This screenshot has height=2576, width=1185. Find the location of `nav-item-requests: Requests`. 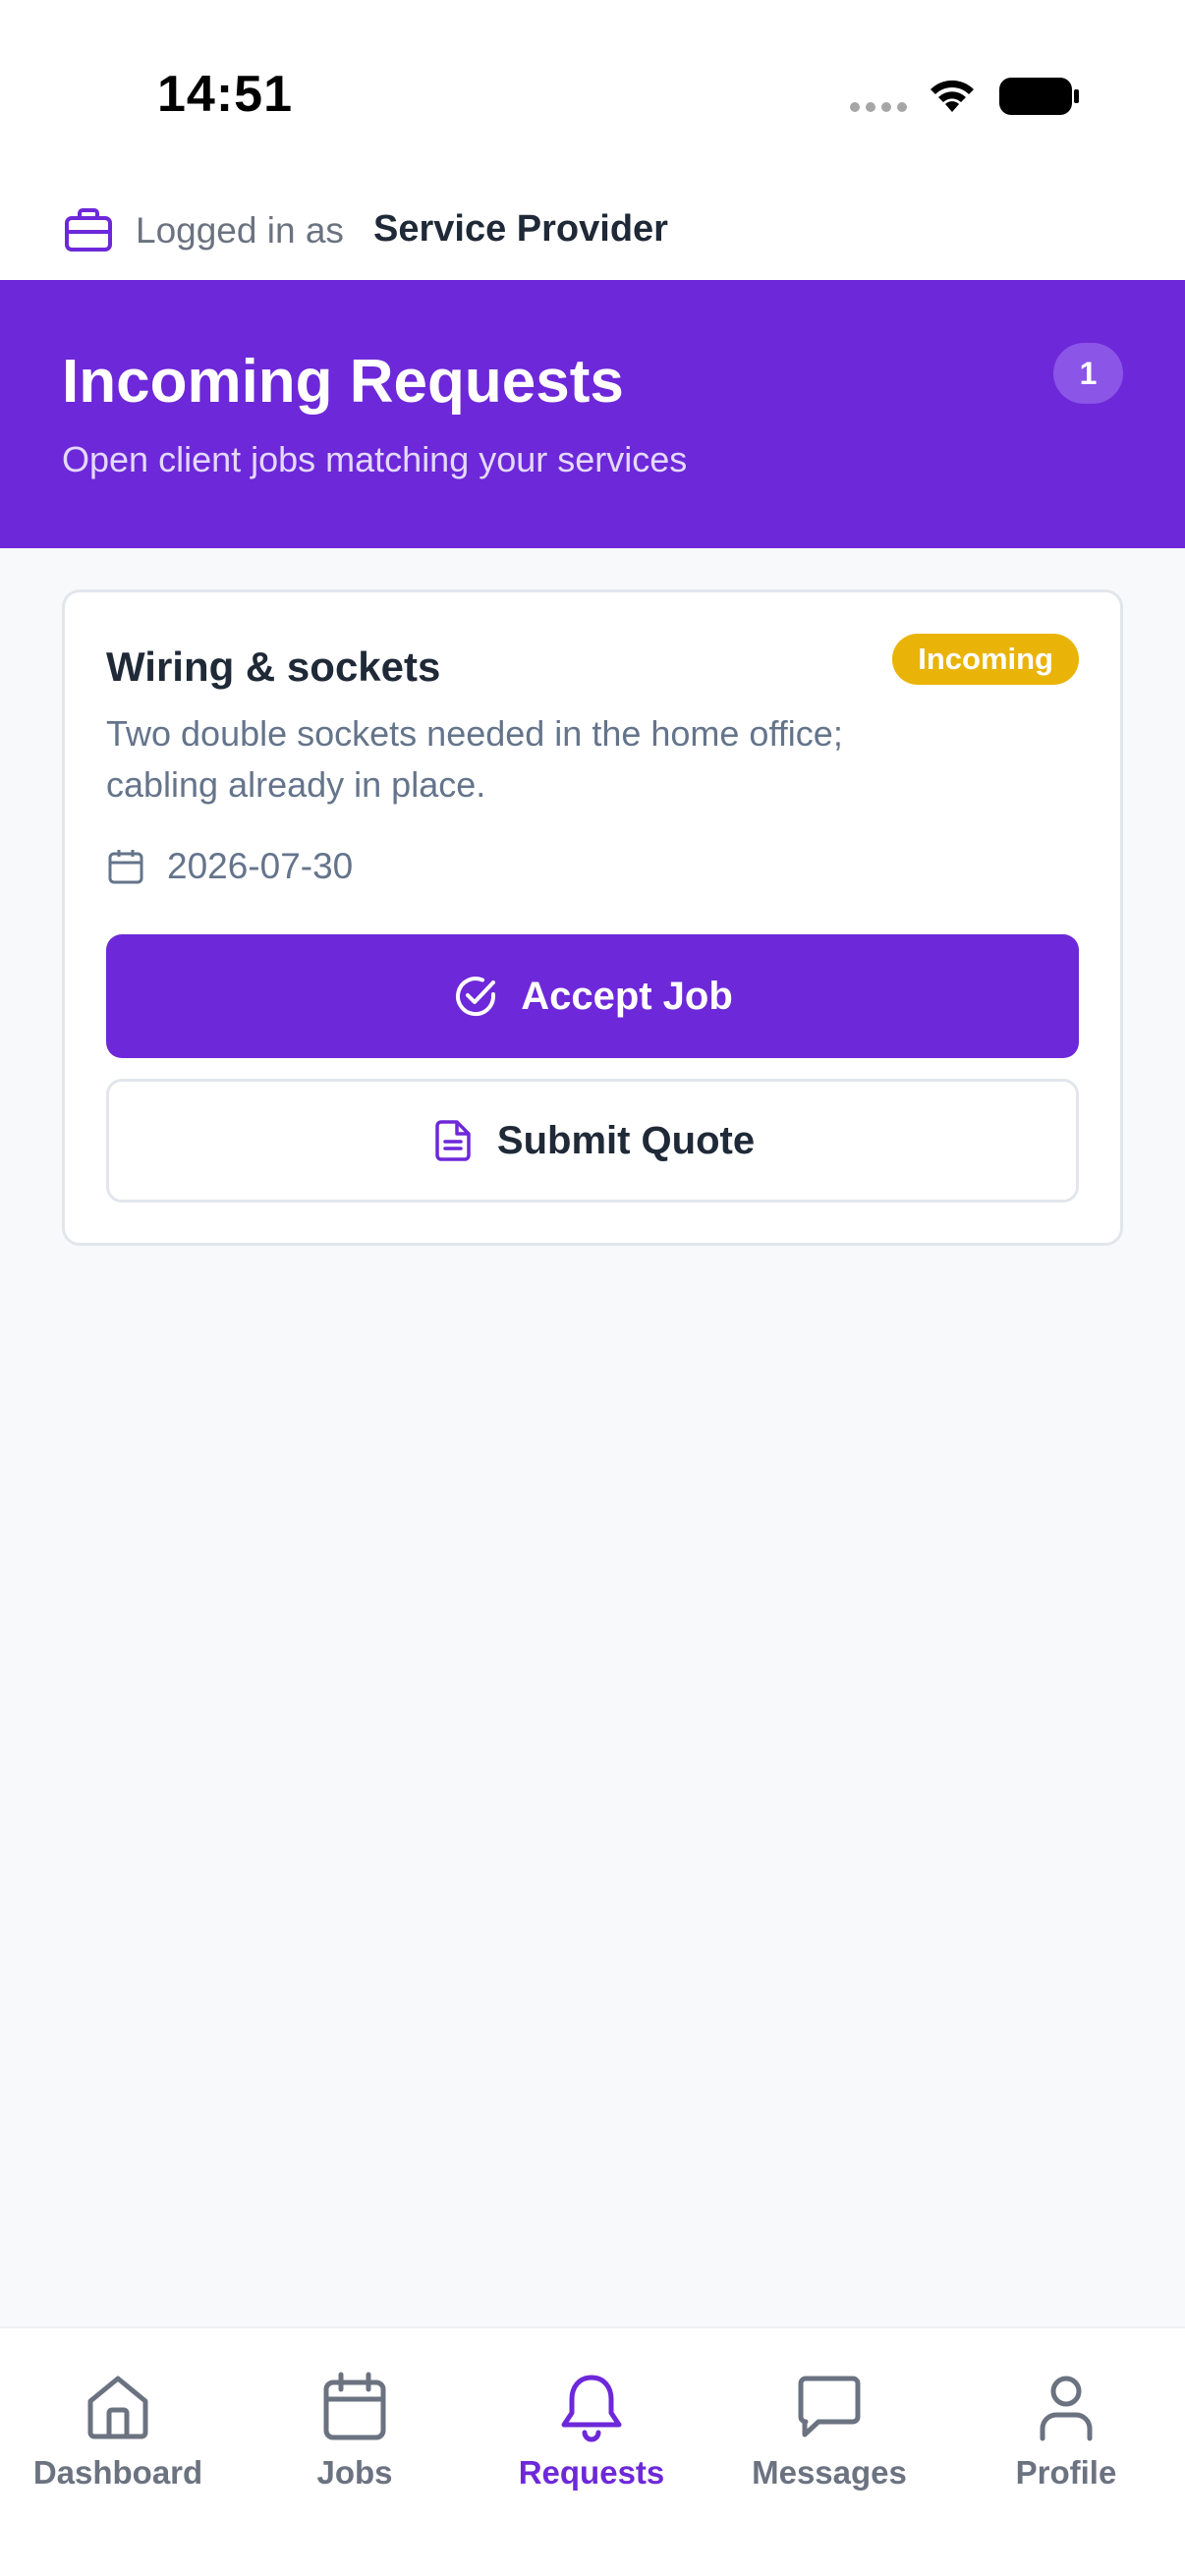

nav-item-requests: Requests is located at coordinates (592, 2431).